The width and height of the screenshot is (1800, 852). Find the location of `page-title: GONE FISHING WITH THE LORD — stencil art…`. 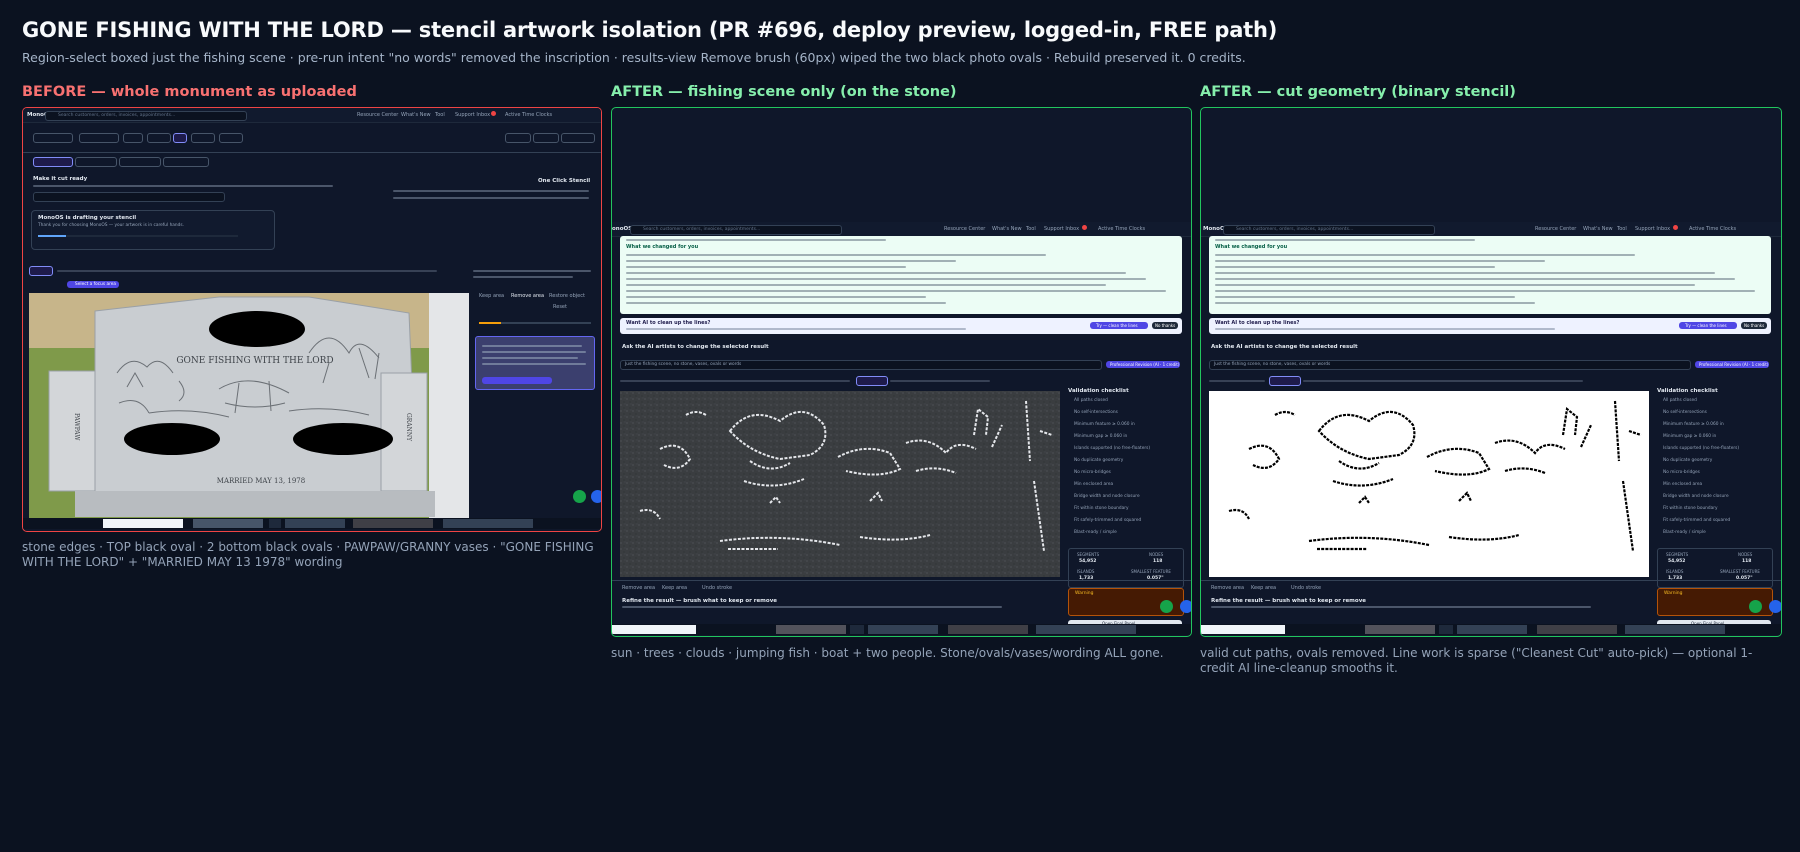

page-title: GONE FISHING WITH THE LORD — stencil art… is located at coordinates (650, 30).